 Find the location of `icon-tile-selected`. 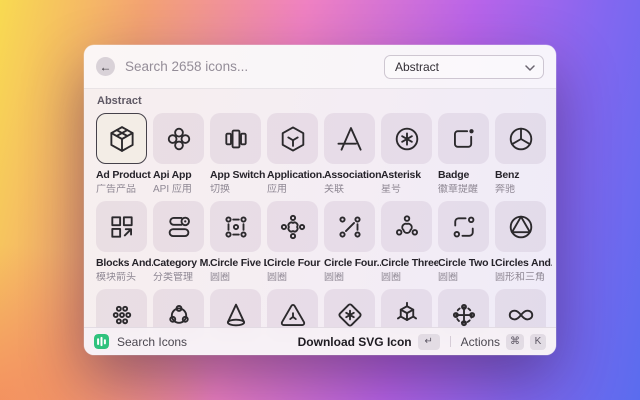

icon-tile-selected is located at coordinates (121, 138).